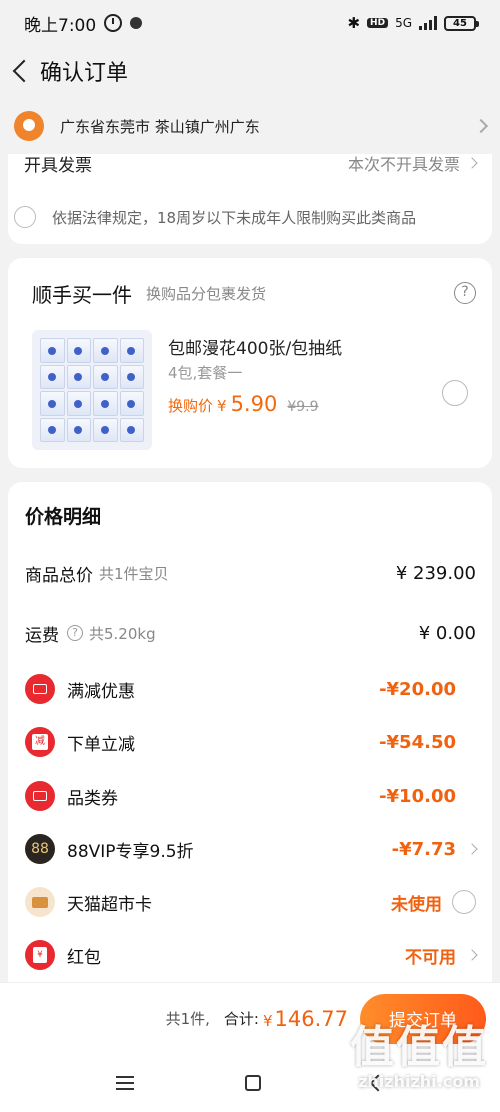 The width and height of the screenshot is (500, 1112). I want to click on discount-amount: -¥7.73, so click(423, 849).